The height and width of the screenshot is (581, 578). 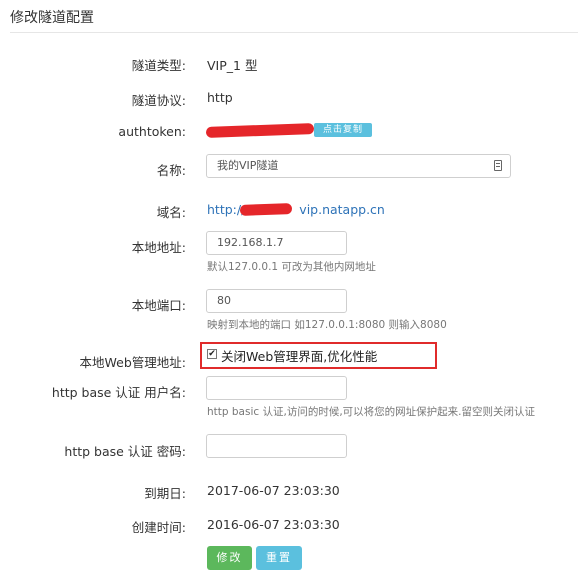 I want to click on expire-date-value: 2017-06-07 23:03:30, so click(x=273, y=490).